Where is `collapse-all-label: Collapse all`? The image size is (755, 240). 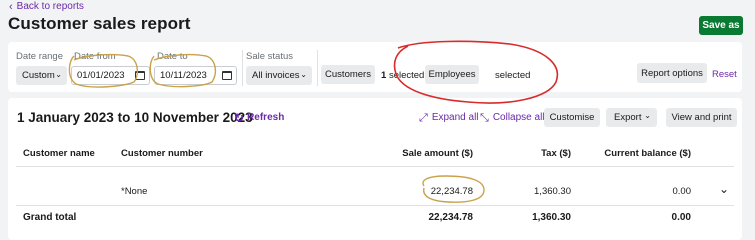
collapse-all-label: Collapse all is located at coordinates (518, 117).